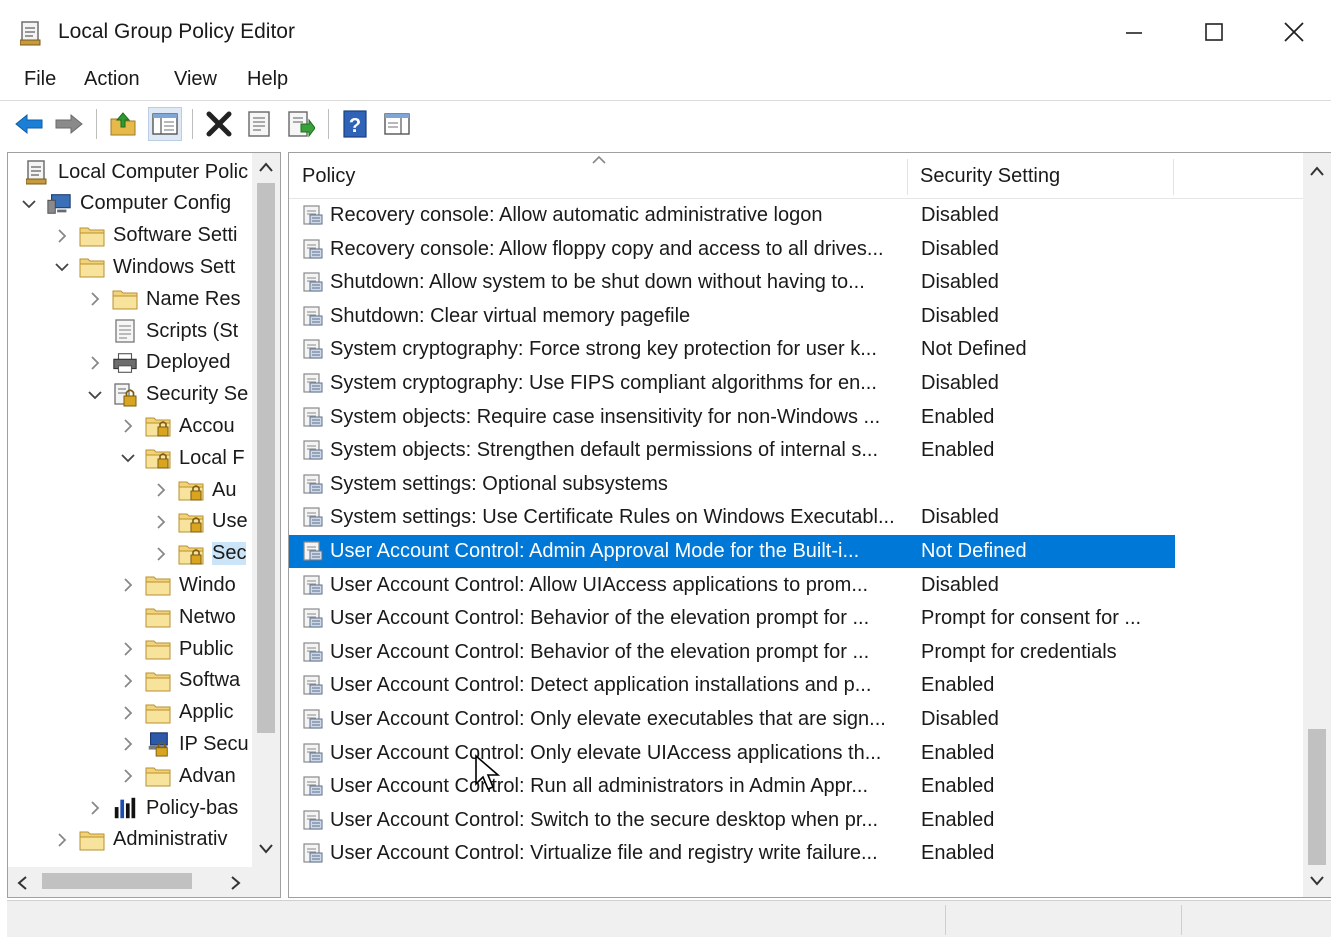 This screenshot has height=937, width=1331. I want to click on tree-node: Policy-bas, so click(161, 808).